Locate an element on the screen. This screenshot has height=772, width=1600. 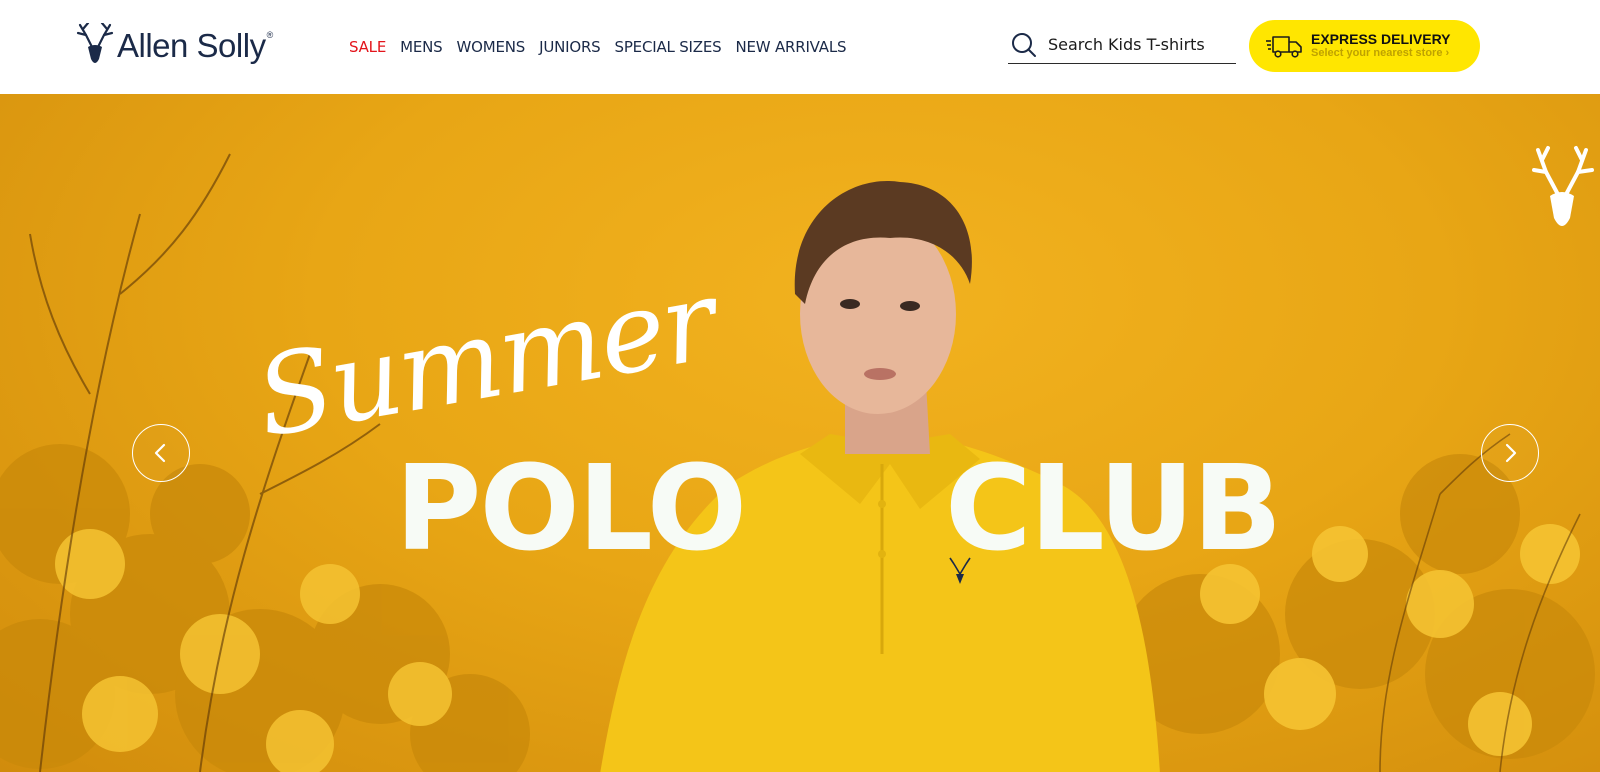
nav-item-mens: MENS is located at coordinates (421, 47).